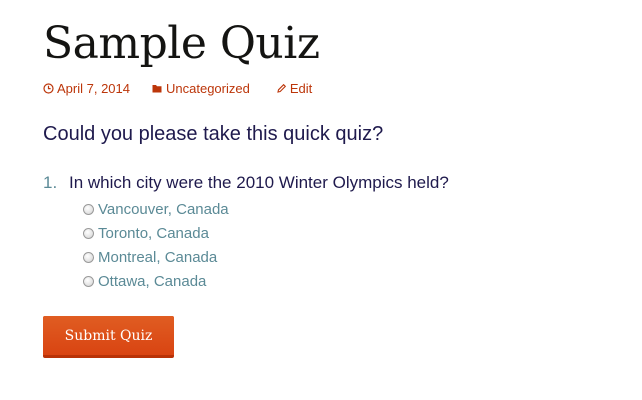 The width and height of the screenshot is (642, 400). What do you see at coordinates (208, 88) in the screenshot?
I see `post-category-label: Uncategorized` at bounding box center [208, 88].